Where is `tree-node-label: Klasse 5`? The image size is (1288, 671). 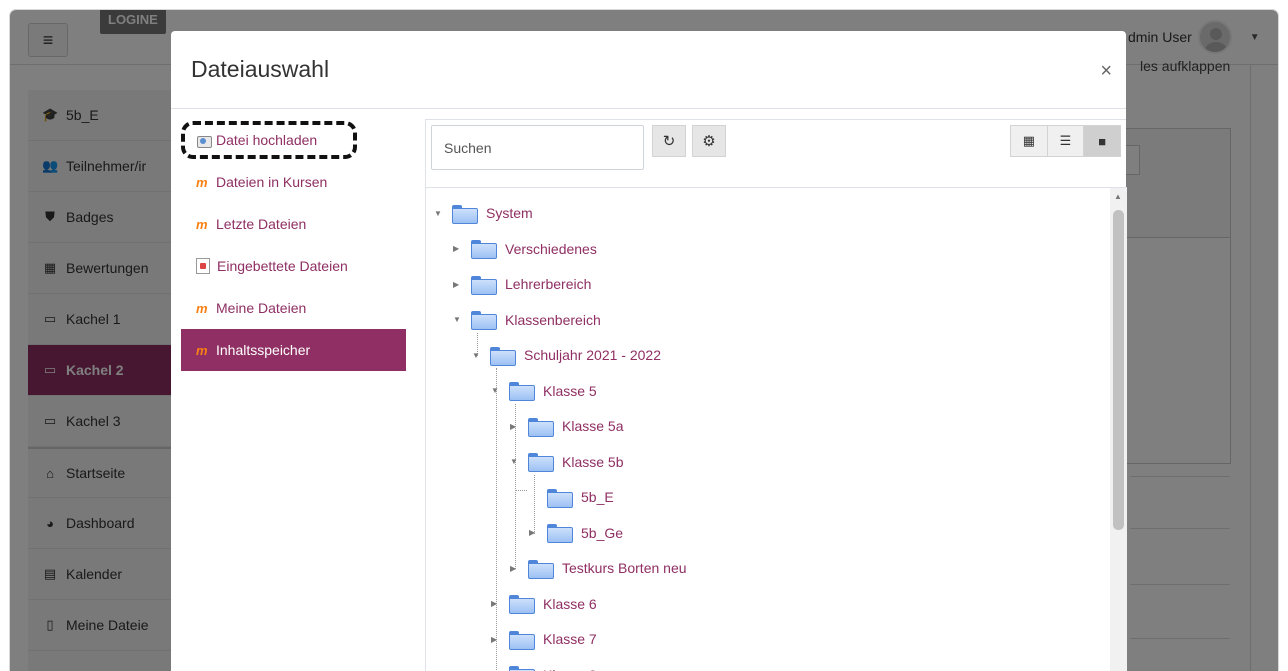
tree-node-label: Klasse 5 is located at coordinates (570, 390).